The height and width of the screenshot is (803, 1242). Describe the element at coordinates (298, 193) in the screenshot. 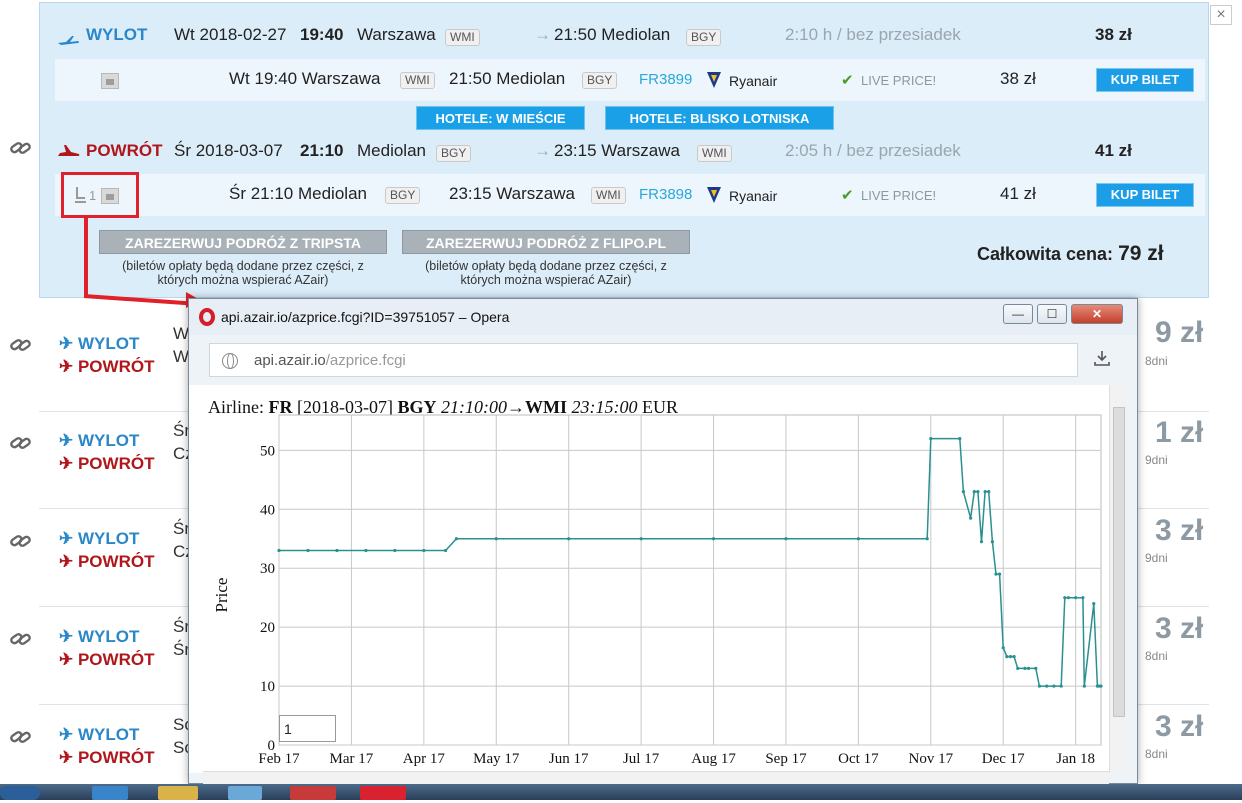

I see `segment-departure: Śr 21:10 Mediolan` at that location.